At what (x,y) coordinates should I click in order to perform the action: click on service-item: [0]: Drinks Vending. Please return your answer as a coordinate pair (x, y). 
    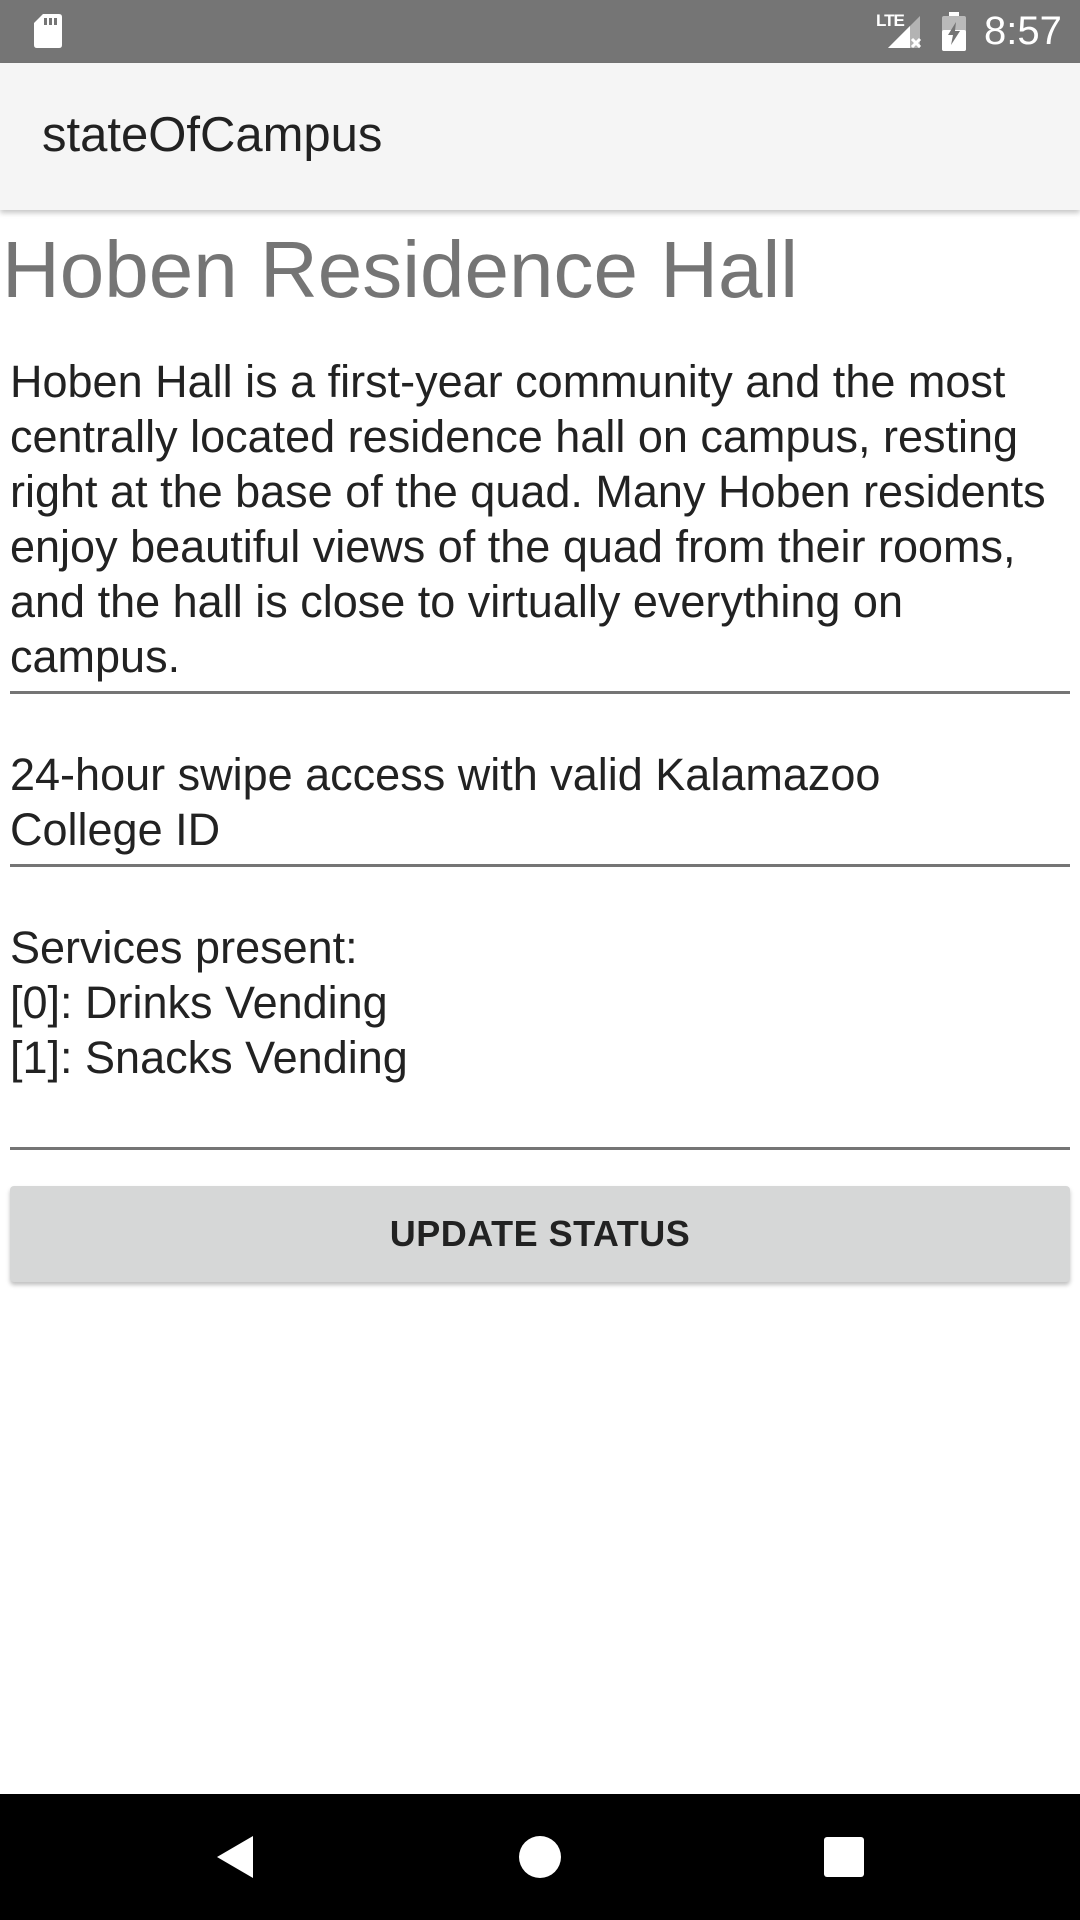
    Looking at the image, I should click on (199, 1002).